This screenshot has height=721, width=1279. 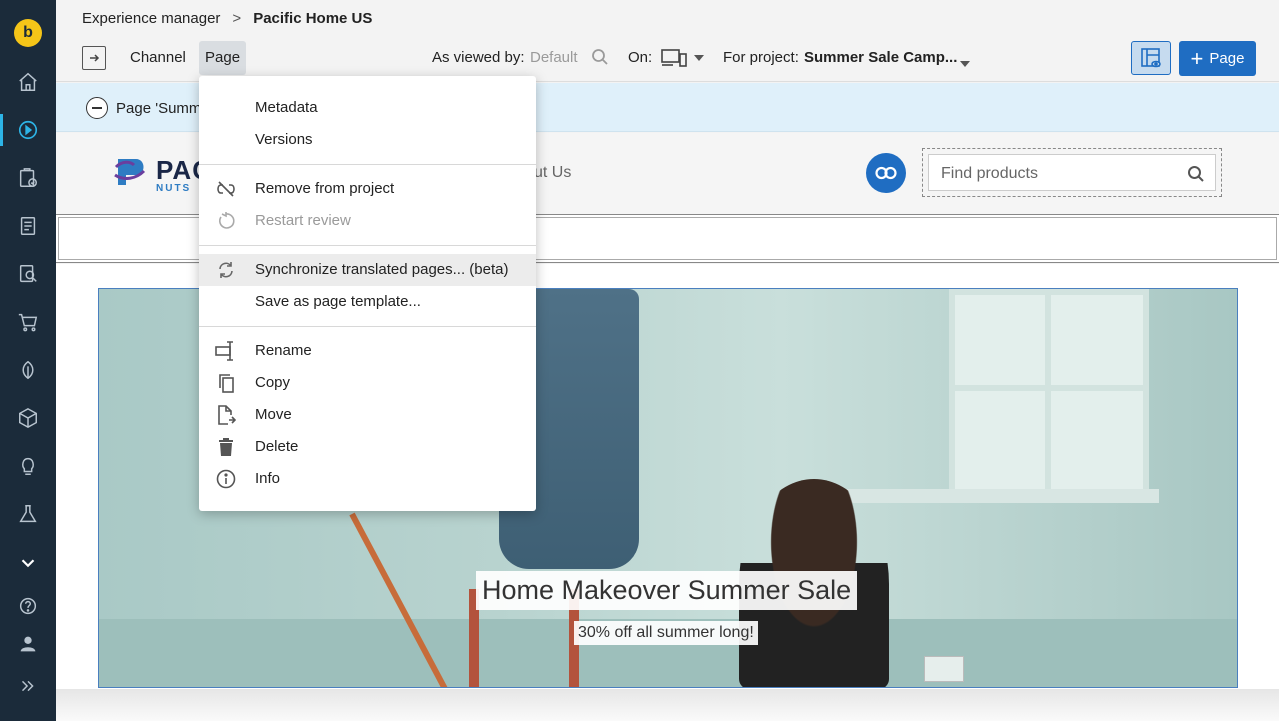 I want to click on search-variant-icon, so click(x=600, y=59).